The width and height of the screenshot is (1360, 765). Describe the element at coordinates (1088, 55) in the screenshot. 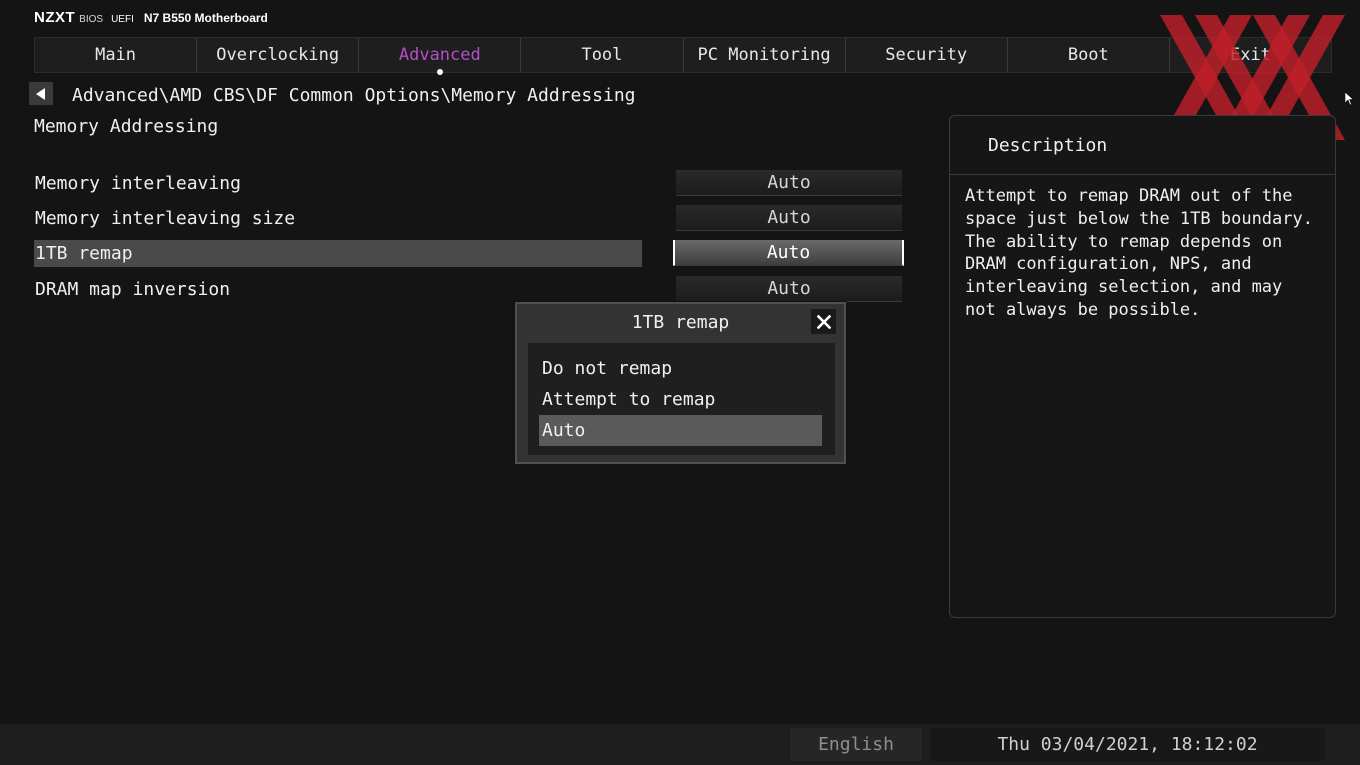

I see `tab-boot: Boot` at that location.